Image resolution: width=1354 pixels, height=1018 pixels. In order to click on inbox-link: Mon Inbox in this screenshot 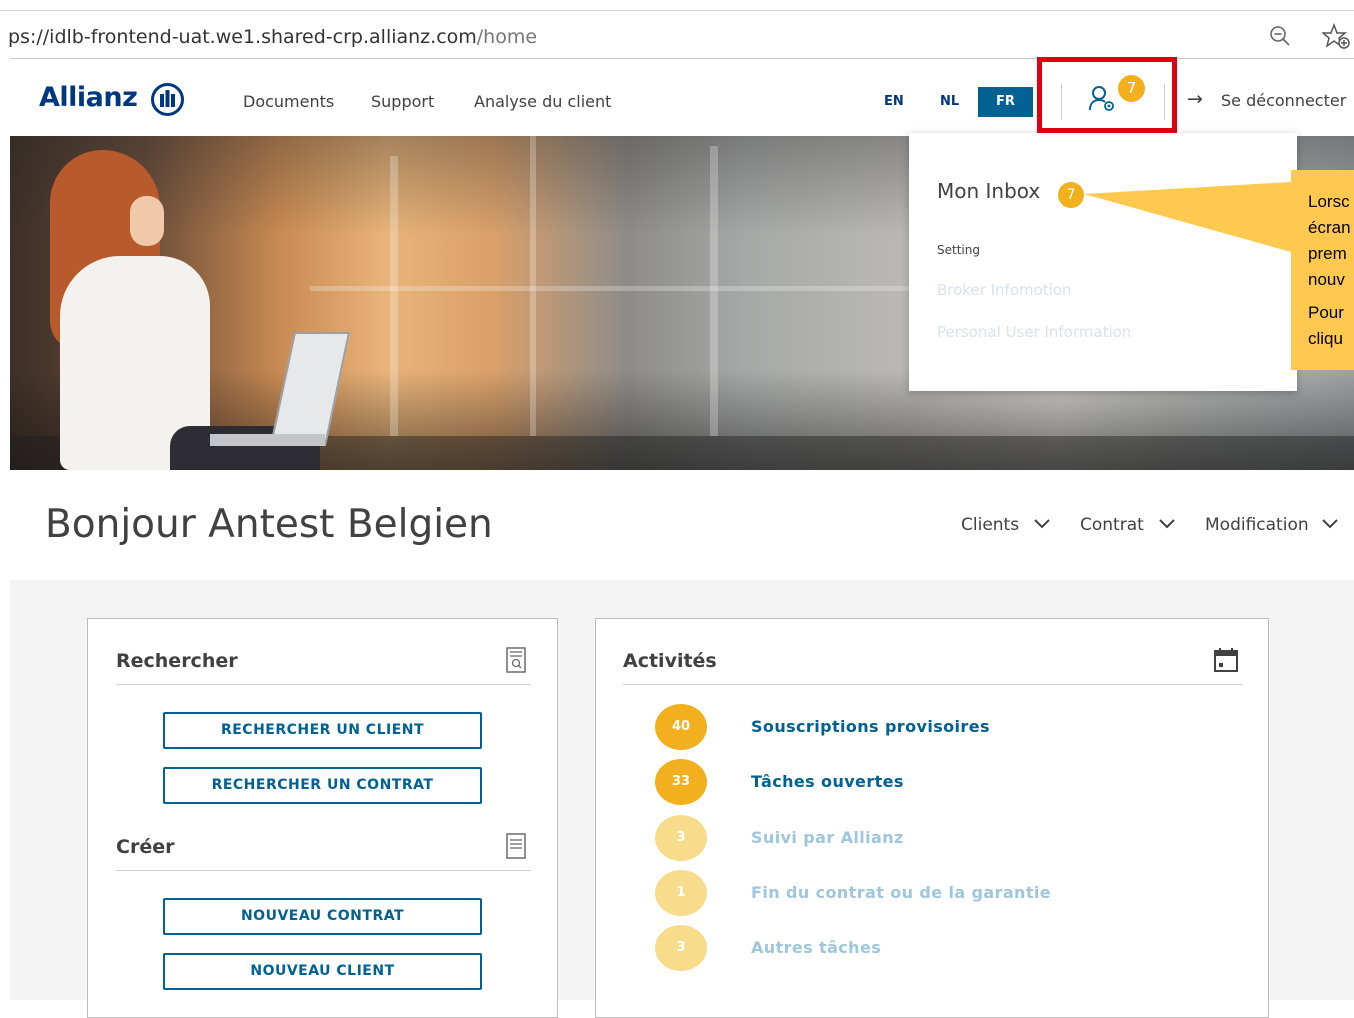, I will do `click(988, 191)`.